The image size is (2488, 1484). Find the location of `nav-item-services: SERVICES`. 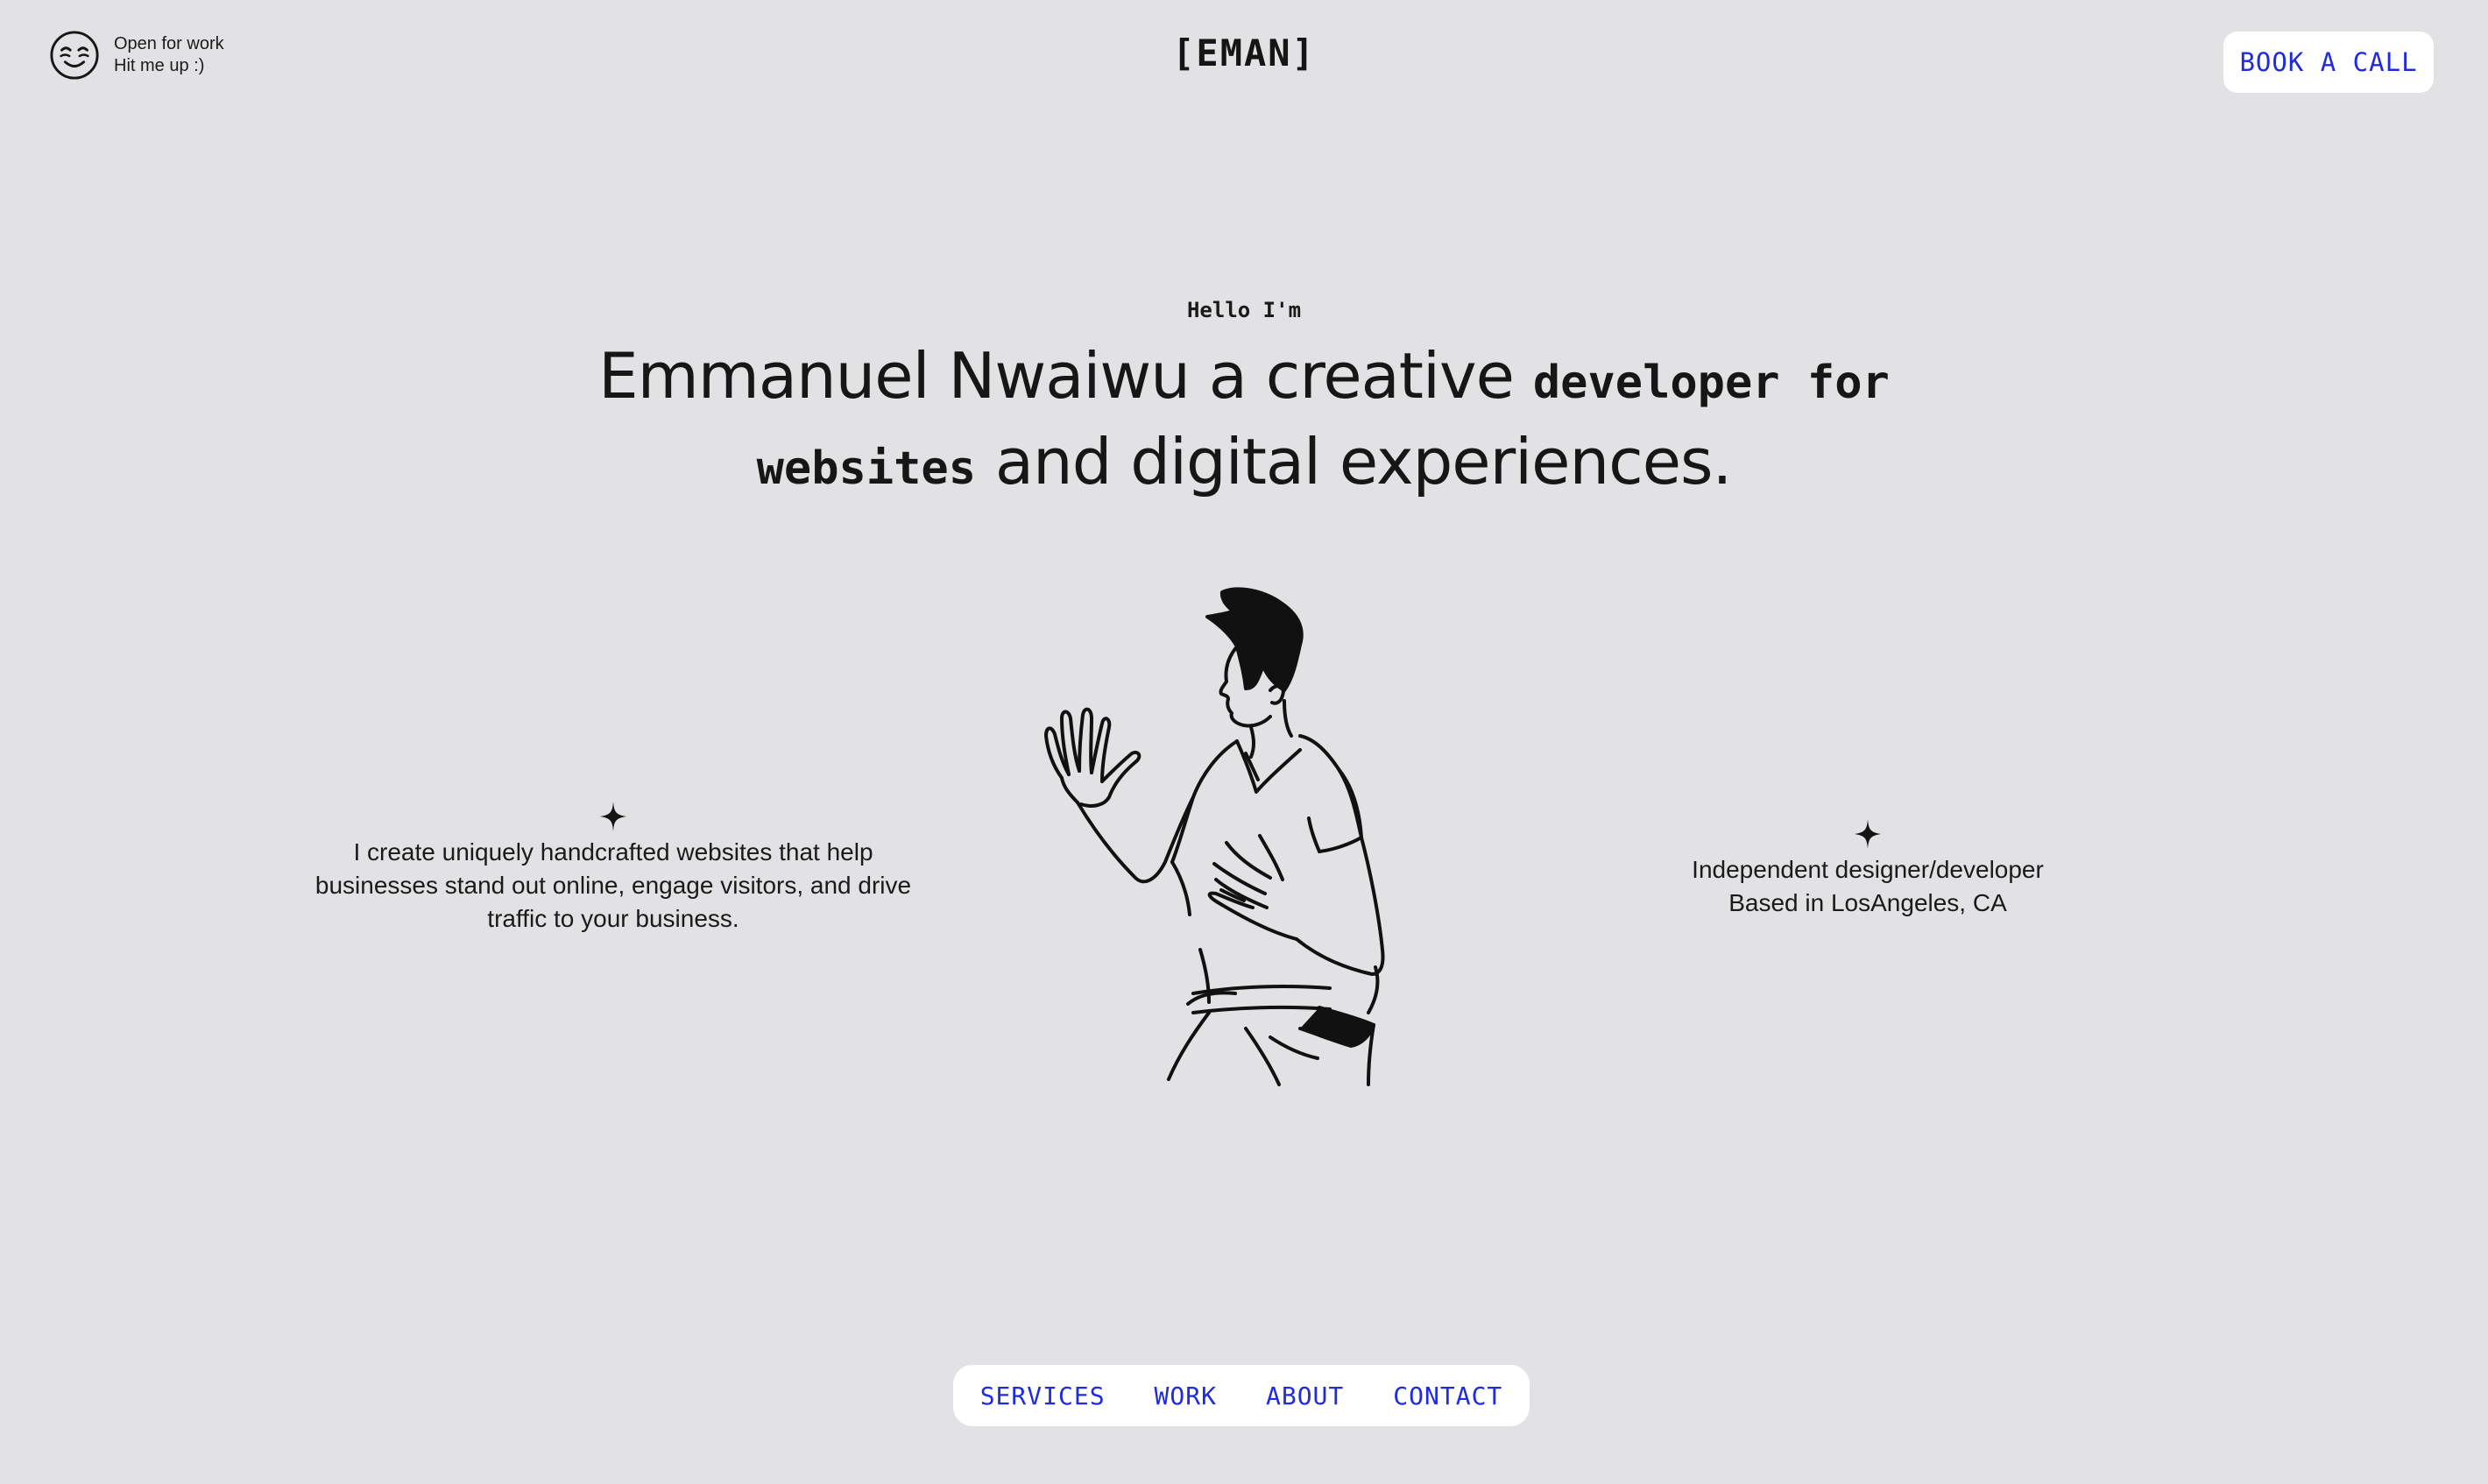

nav-item-services: SERVICES is located at coordinates (1043, 1396).